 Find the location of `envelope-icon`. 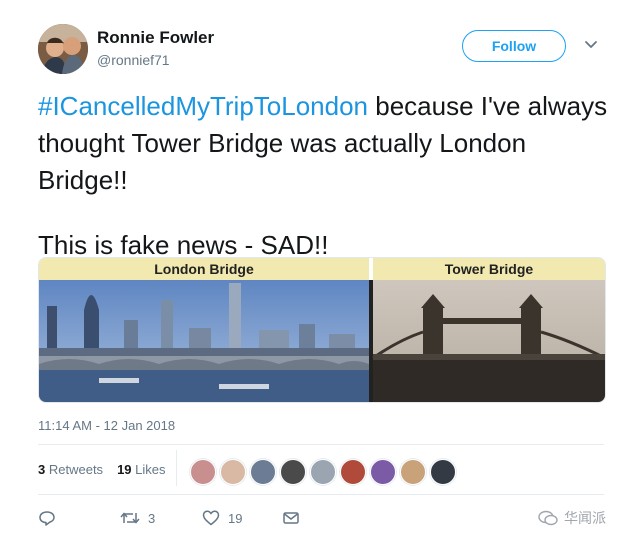

envelope-icon is located at coordinates (291, 518).